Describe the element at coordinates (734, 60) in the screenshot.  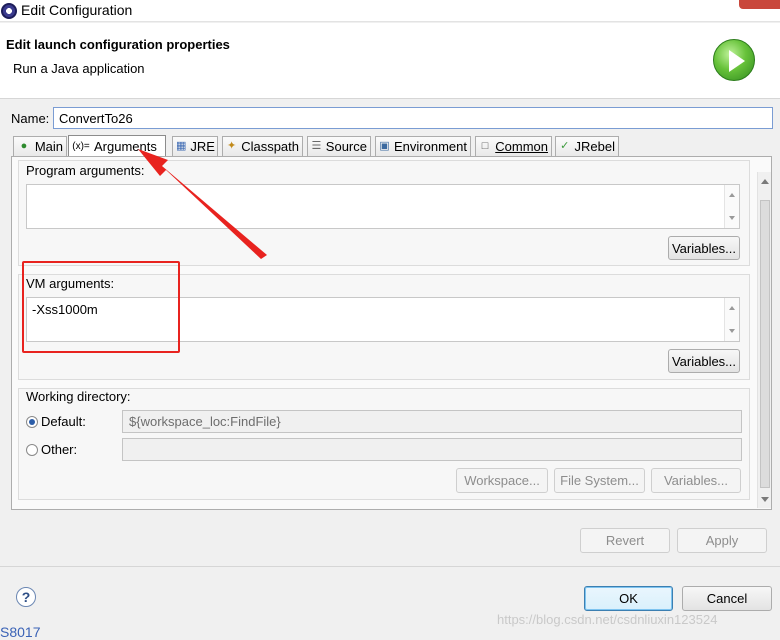
I see `run-icon` at that location.